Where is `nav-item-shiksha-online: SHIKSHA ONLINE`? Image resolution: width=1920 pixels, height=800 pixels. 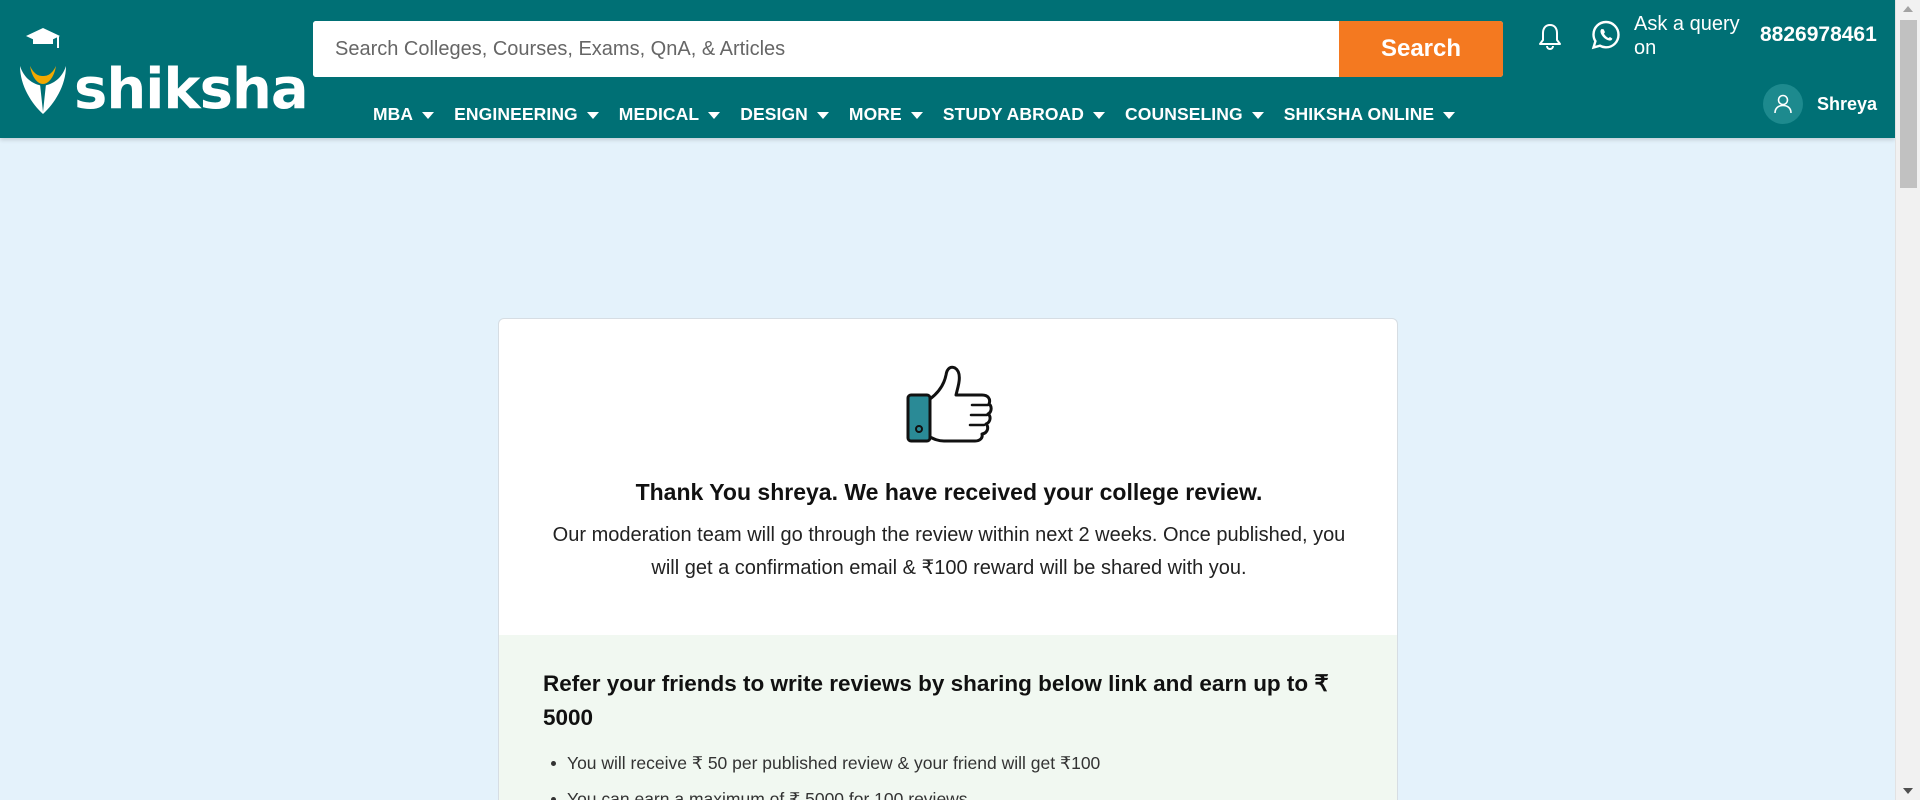 nav-item-shiksha-online: SHIKSHA ONLINE is located at coordinates (1369, 114).